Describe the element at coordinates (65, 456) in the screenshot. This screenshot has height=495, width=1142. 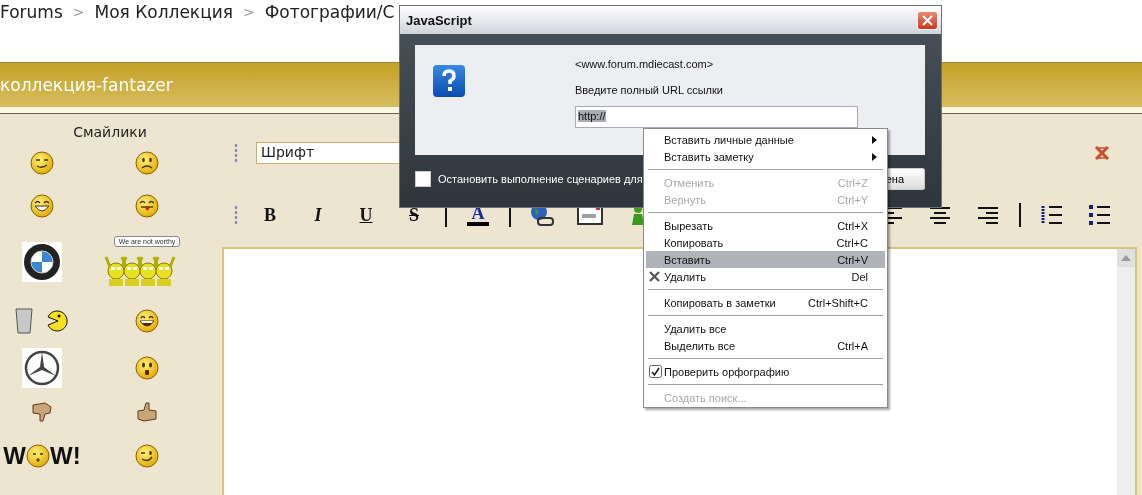
I see `wow-letters: W!` at that location.